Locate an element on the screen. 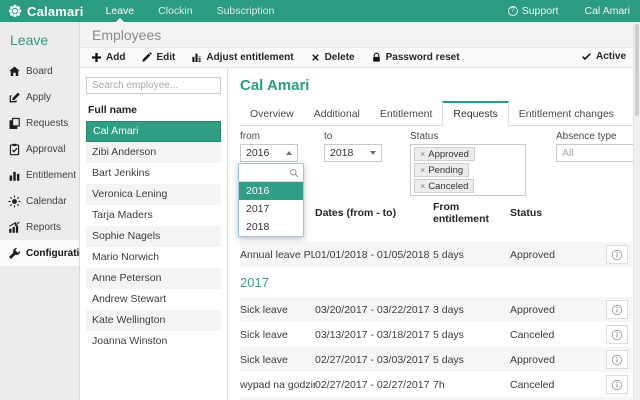 The height and width of the screenshot is (400, 640). year-section-header: 2017 is located at coordinates (254, 282).